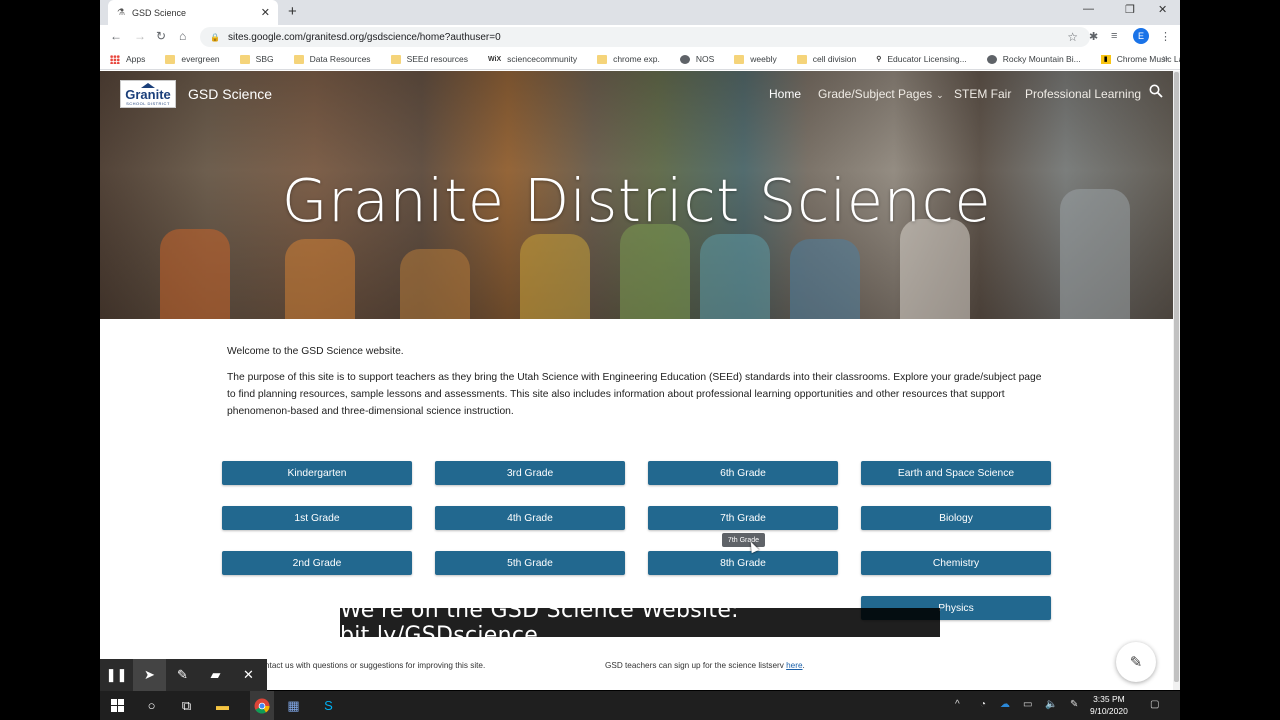 This screenshot has height=720, width=1280. I want to click on recording-toolbar: ❚❚ ➤ ✎ ▰ ✕, so click(183, 675).